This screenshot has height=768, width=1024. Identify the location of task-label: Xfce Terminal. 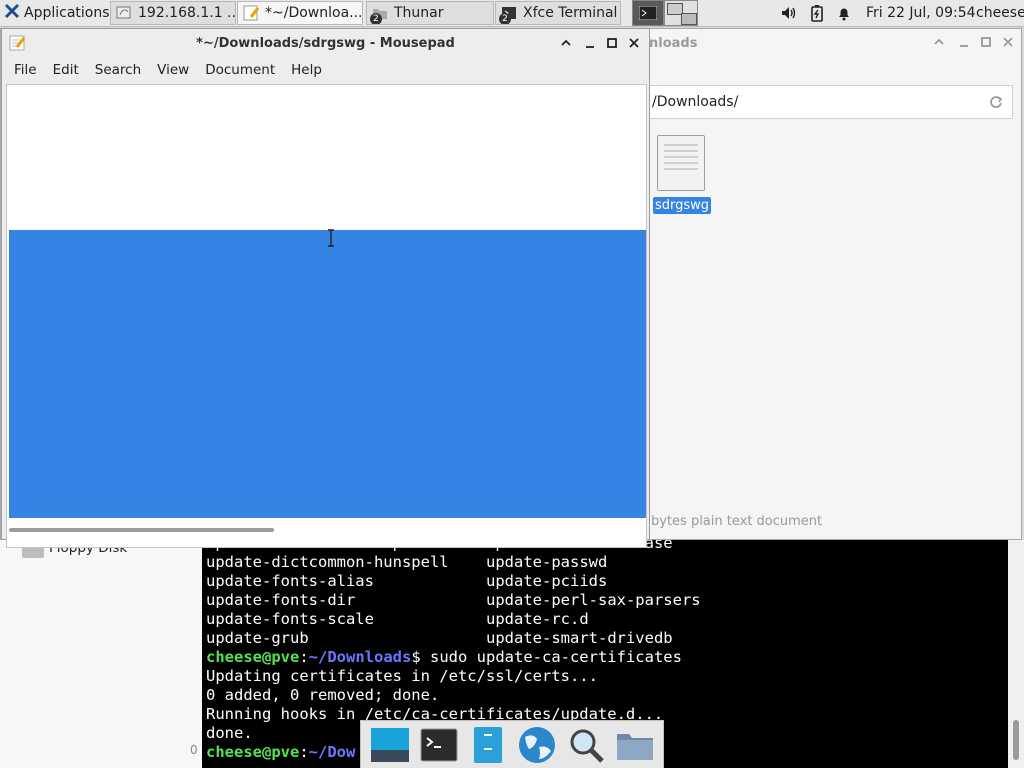
(570, 13).